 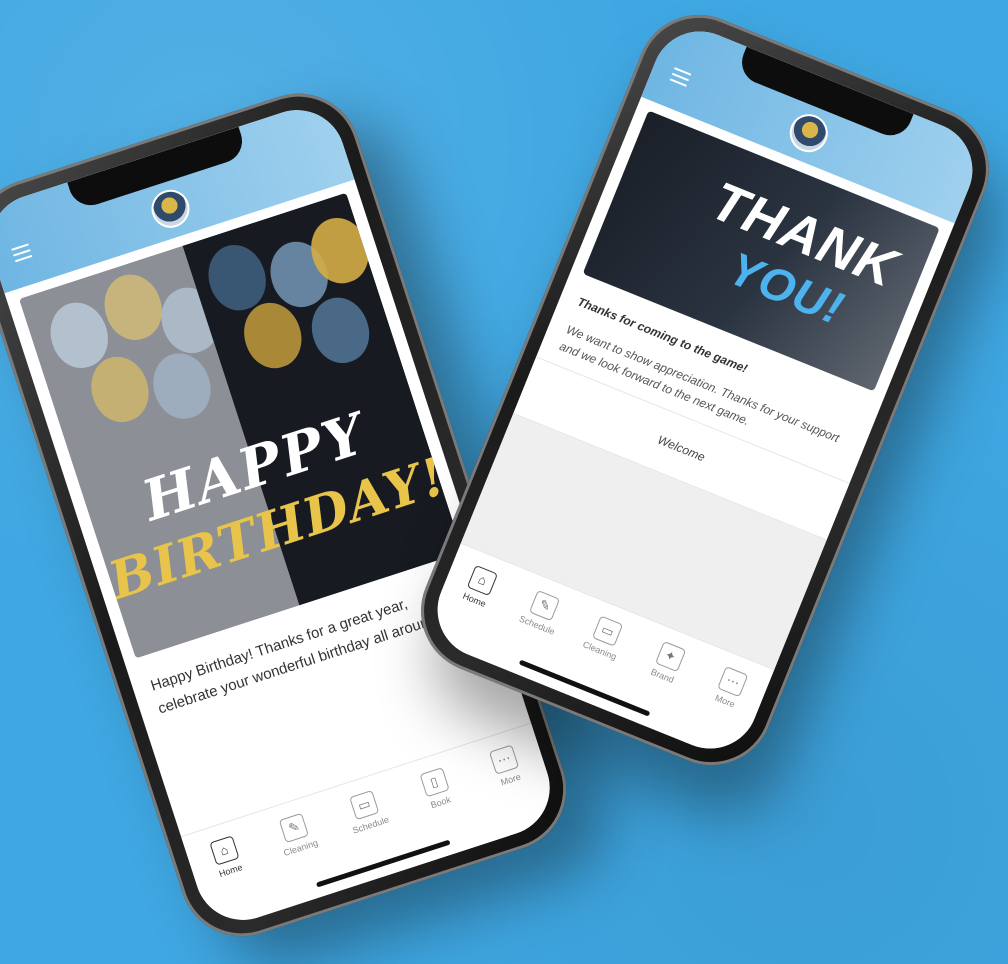 What do you see at coordinates (670, 656) in the screenshot?
I see `brand-icon: ✦` at bounding box center [670, 656].